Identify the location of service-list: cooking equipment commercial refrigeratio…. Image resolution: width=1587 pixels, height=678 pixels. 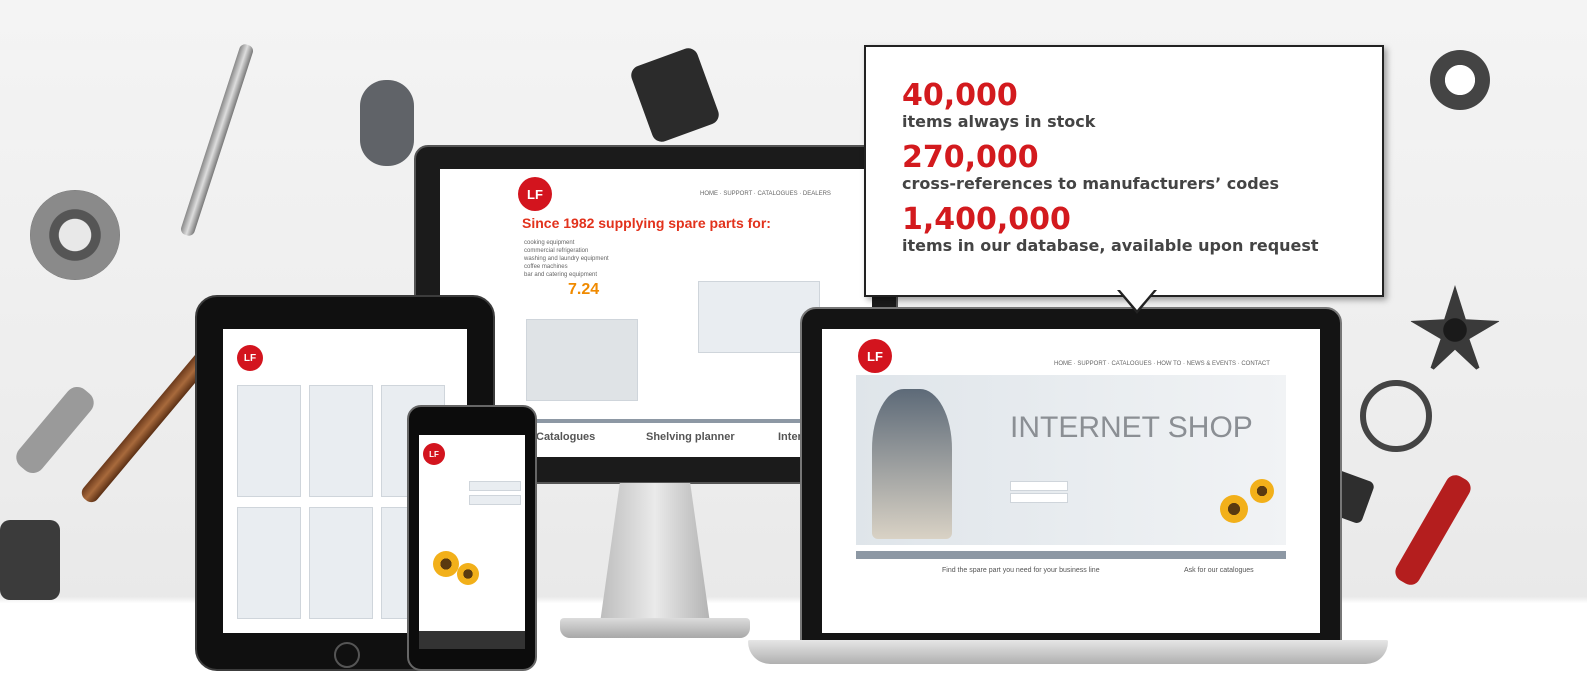
(566, 259).